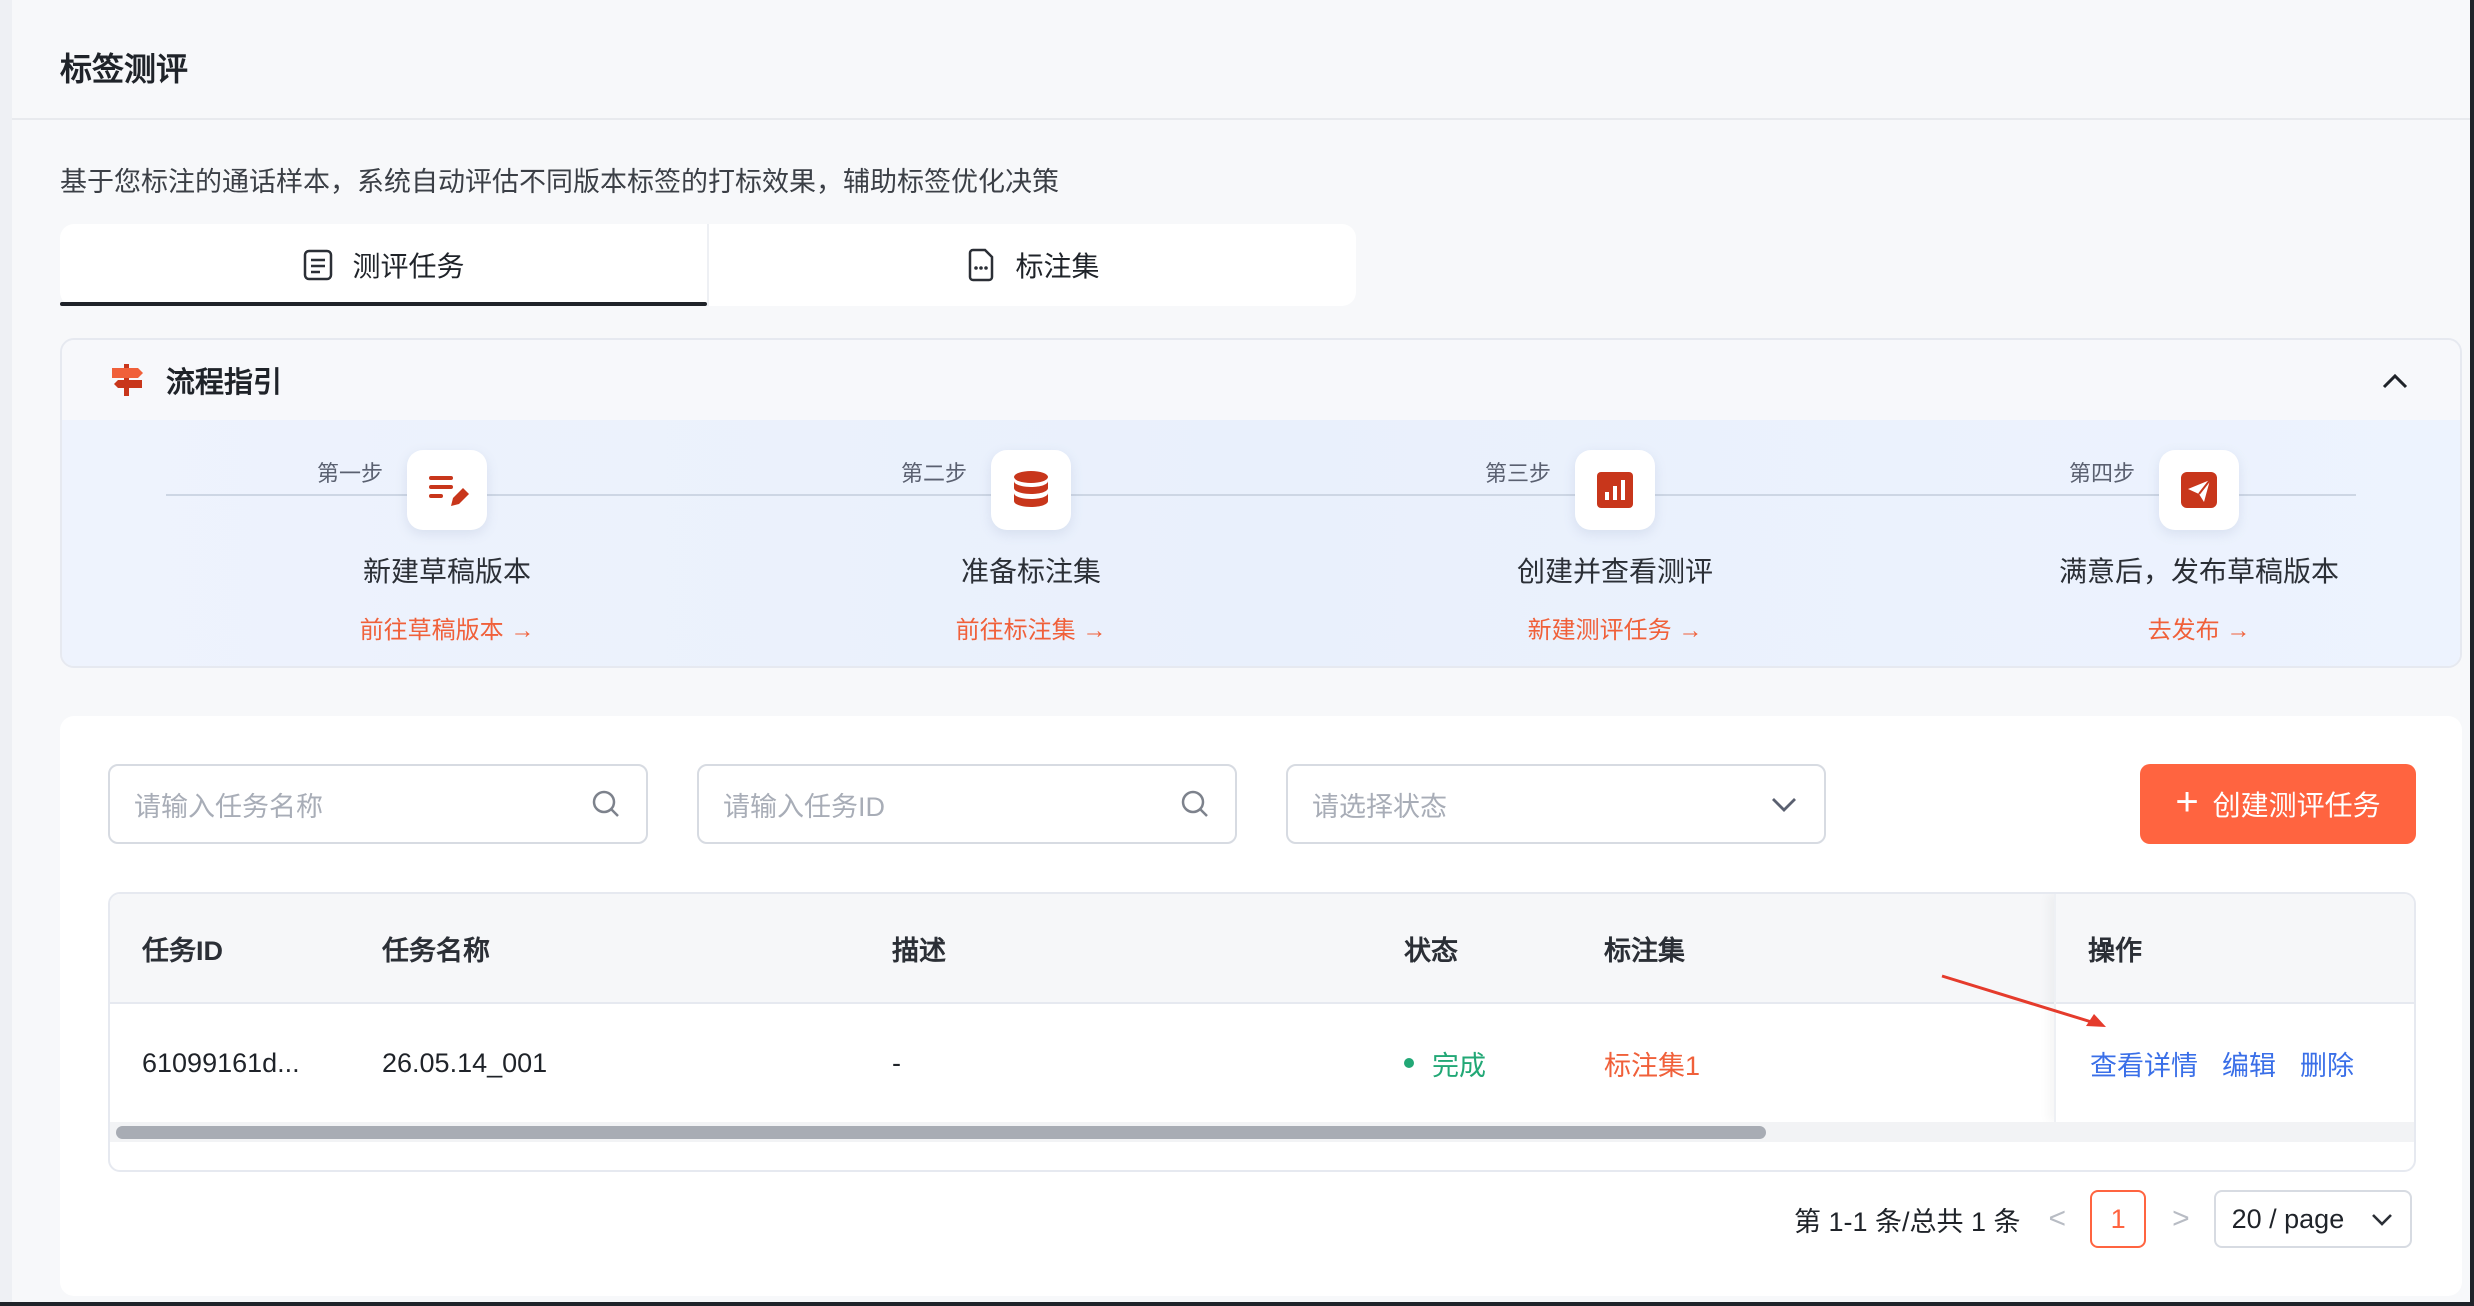 The width and height of the screenshot is (2474, 1306). What do you see at coordinates (1031, 490) in the screenshot?
I see `database-icon` at bounding box center [1031, 490].